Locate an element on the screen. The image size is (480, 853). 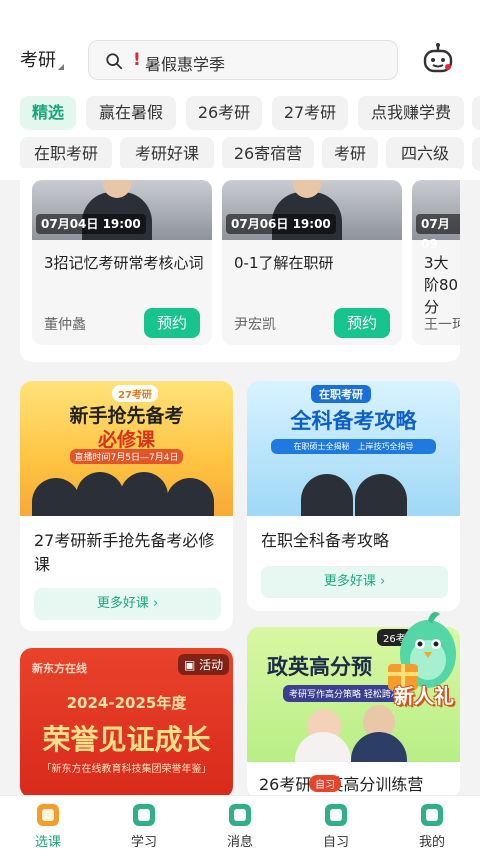
banner-title: 新手抢先备考 is located at coordinates (126, 416).